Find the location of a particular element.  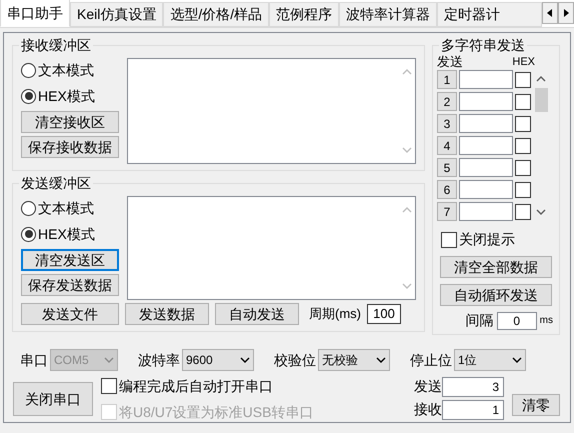

hex-header: HEX is located at coordinates (523, 62).